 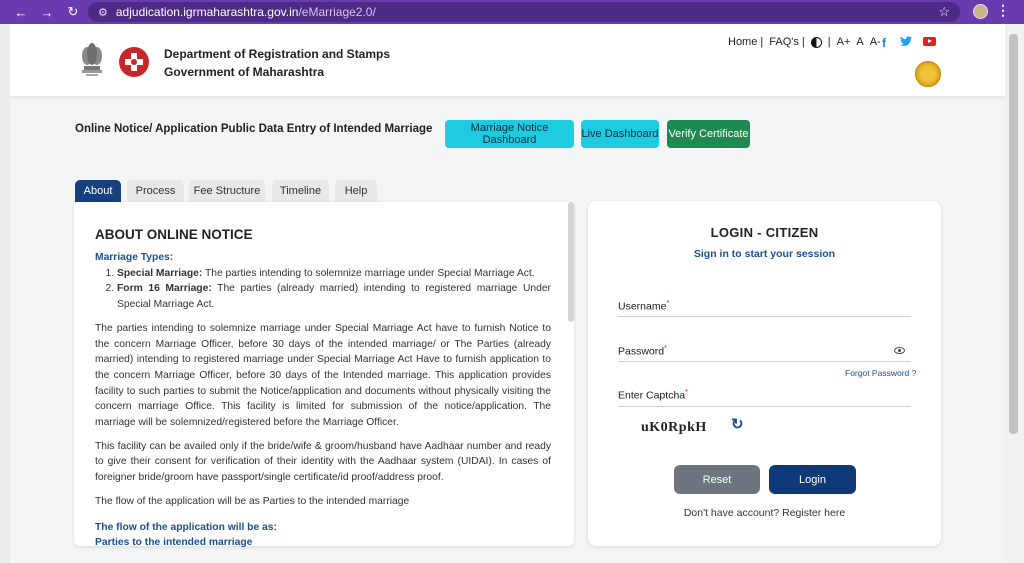 What do you see at coordinates (356, 191) in the screenshot?
I see `tab-help: Help` at bounding box center [356, 191].